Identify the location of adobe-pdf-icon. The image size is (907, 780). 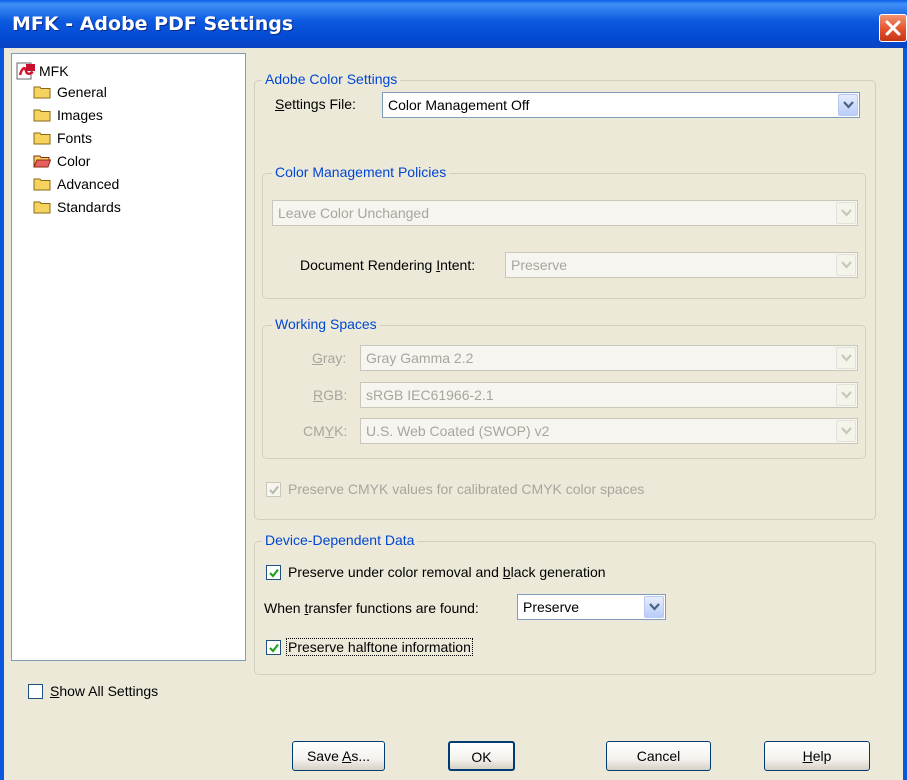
(25, 71).